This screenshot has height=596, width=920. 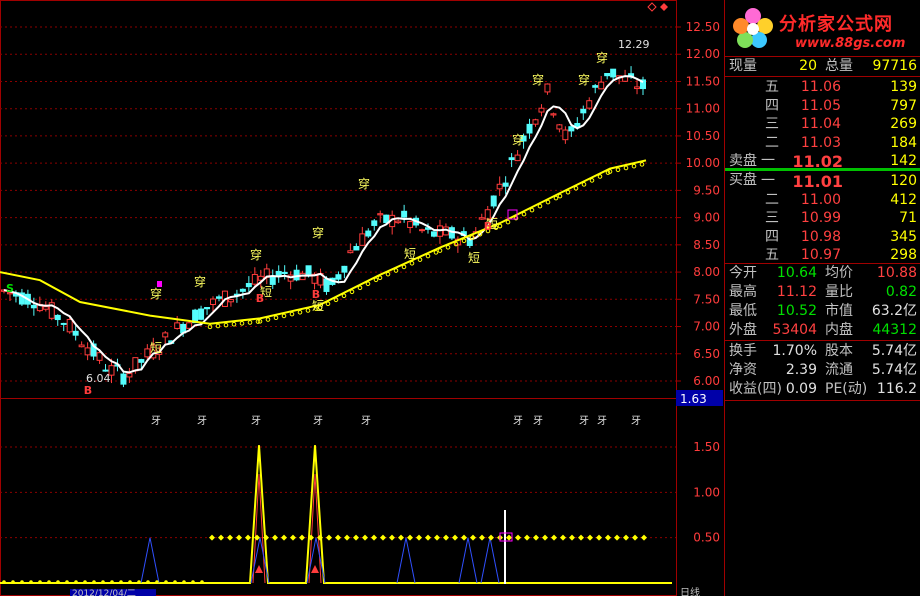 I want to click on ask-volume: 142, so click(x=903, y=161).